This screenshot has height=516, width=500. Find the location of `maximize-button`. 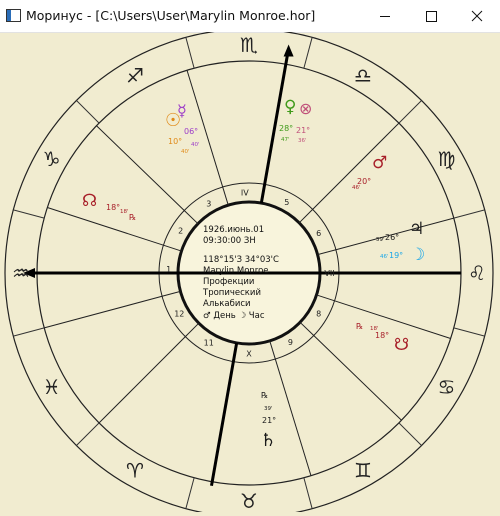

maximize-button is located at coordinates (431, 16).